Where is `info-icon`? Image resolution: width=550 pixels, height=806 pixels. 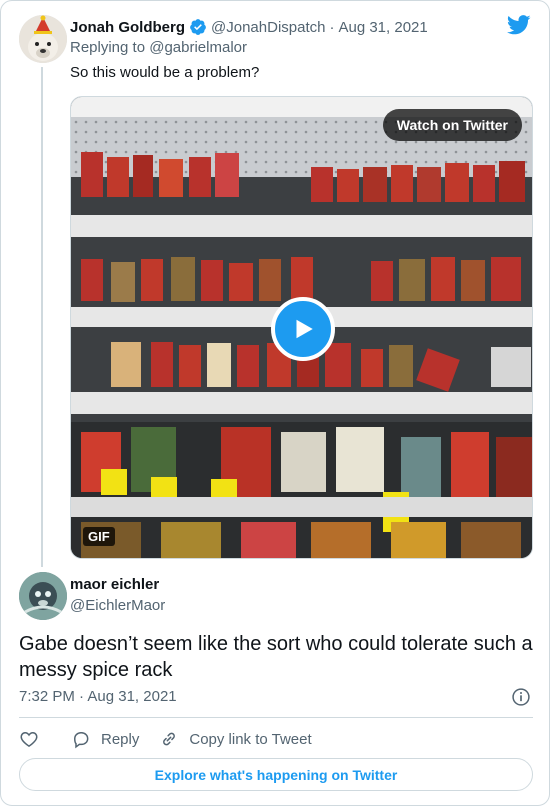 info-icon is located at coordinates (521, 697).